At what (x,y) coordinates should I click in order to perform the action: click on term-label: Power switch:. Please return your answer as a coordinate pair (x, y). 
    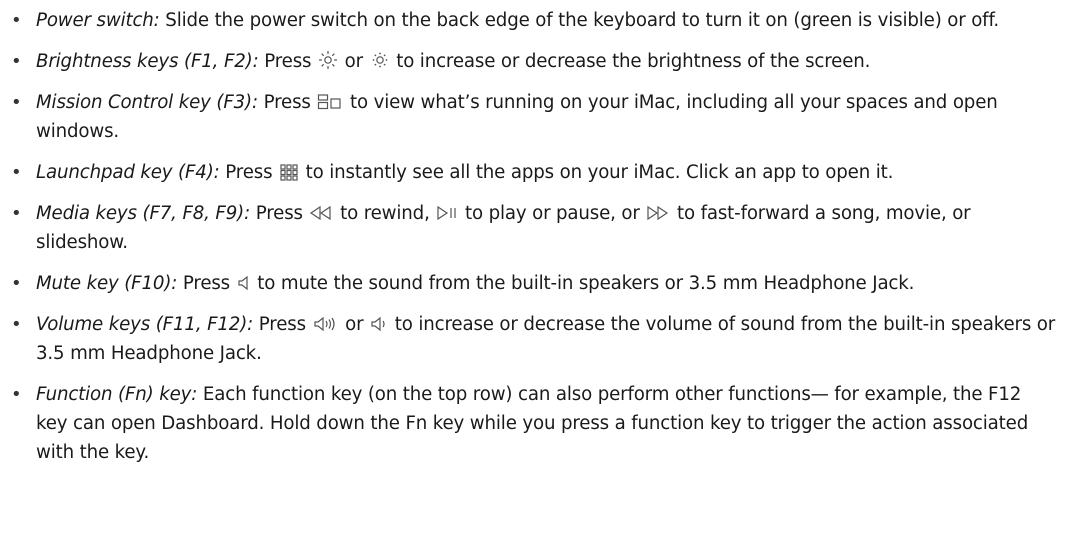
    Looking at the image, I should click on (98, 20).